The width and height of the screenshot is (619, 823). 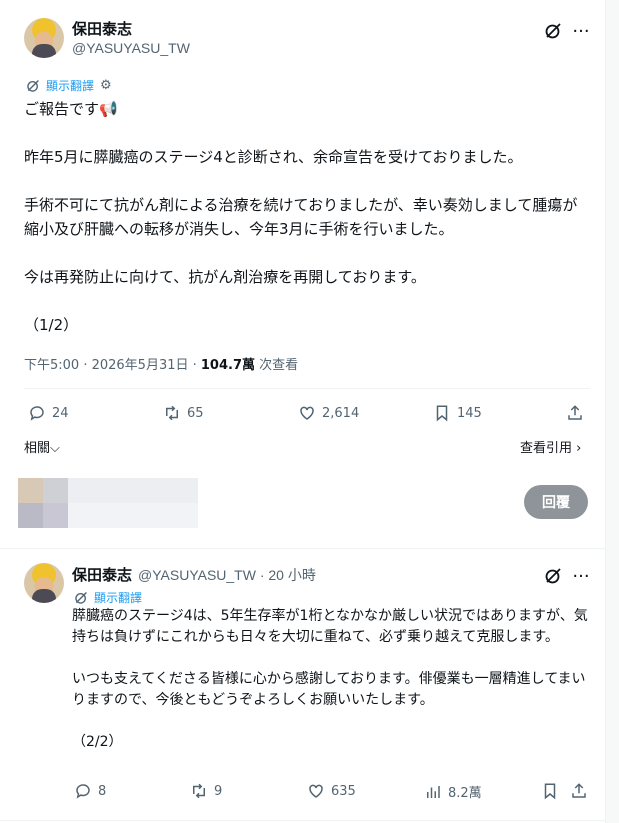 What do you see at coordinates (131, 48) in the screenshot?
I see `author-handle: @YASUYASU_TW` at bounding box center [131, 48].